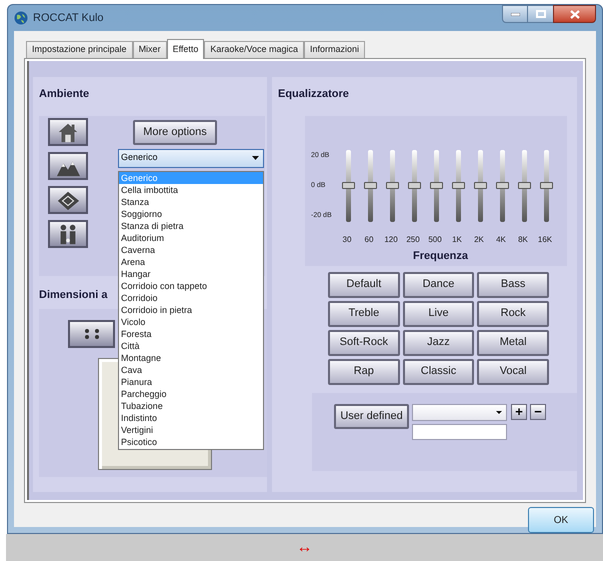 This screenshot has width=603, height=561. I want to click on dropdown-option: Soggiorno, so click(191, 214).